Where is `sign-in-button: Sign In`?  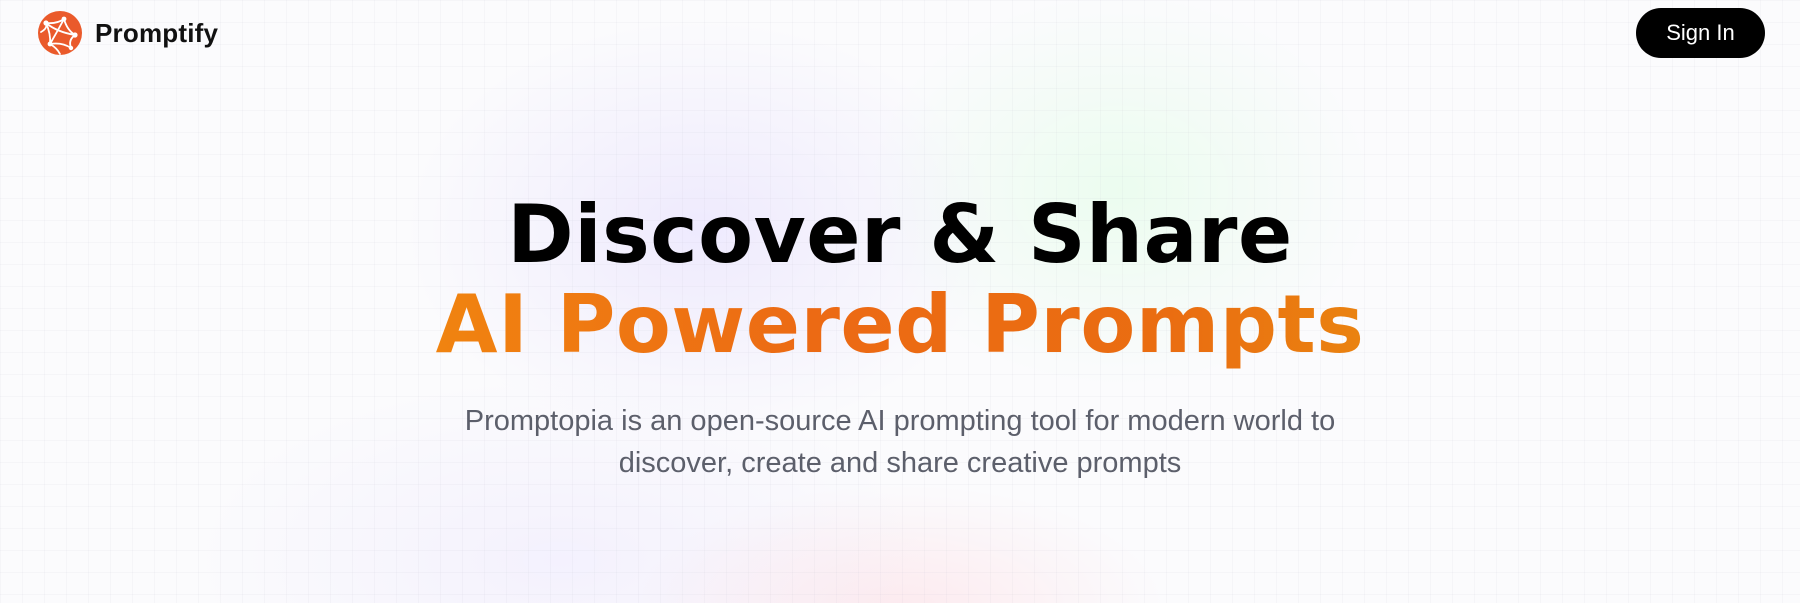
sign-in-button: Sign In is located at coordinates (1700, 33).